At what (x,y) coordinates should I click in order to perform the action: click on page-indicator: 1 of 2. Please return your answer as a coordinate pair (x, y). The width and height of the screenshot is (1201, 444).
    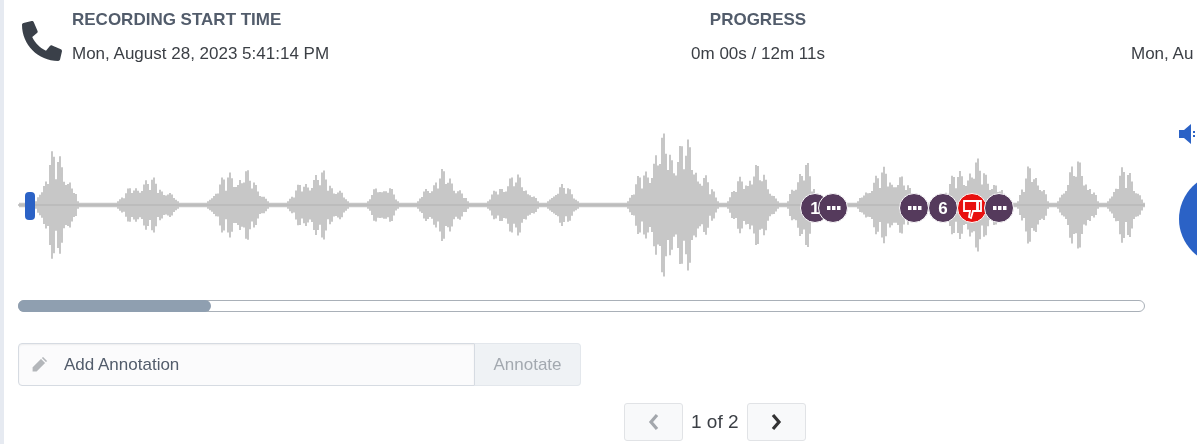
    Looking at the image, I should click on (715, 421).